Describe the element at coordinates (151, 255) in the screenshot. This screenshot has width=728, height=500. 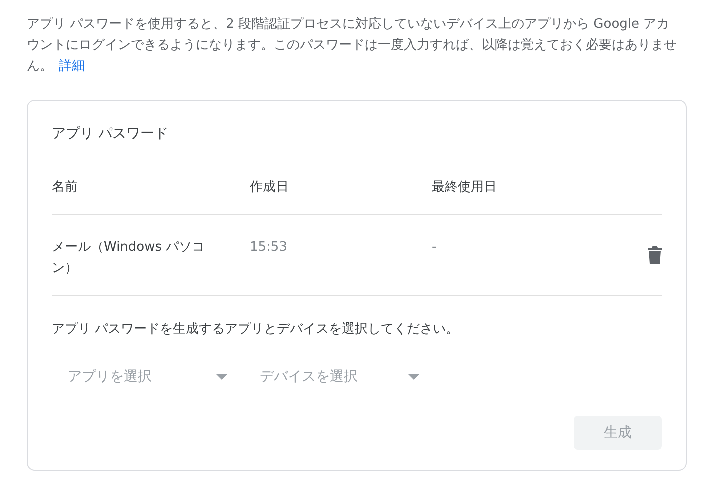
I see `table-cell: メール（Windows パソコン）` at that location.